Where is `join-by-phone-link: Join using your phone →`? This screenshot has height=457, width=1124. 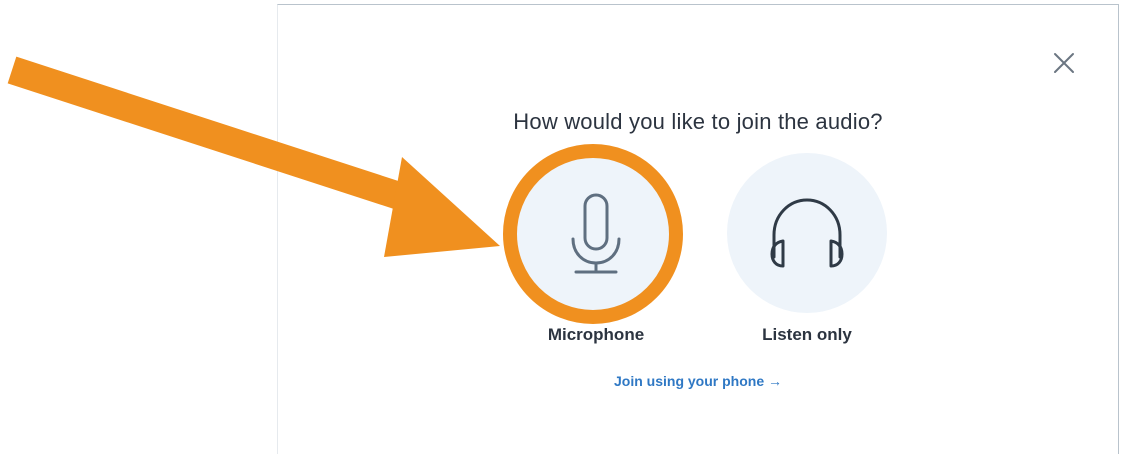 join-by-phone-link: Join using your phone → is located at coordinates (698, 381).